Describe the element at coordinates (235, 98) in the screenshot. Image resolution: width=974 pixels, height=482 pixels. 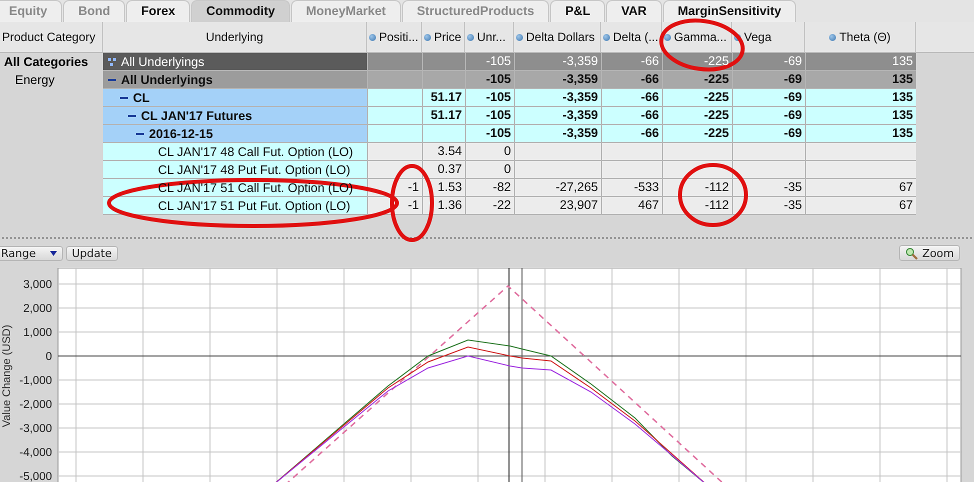
I see `underlying-cell: CL` at that location.